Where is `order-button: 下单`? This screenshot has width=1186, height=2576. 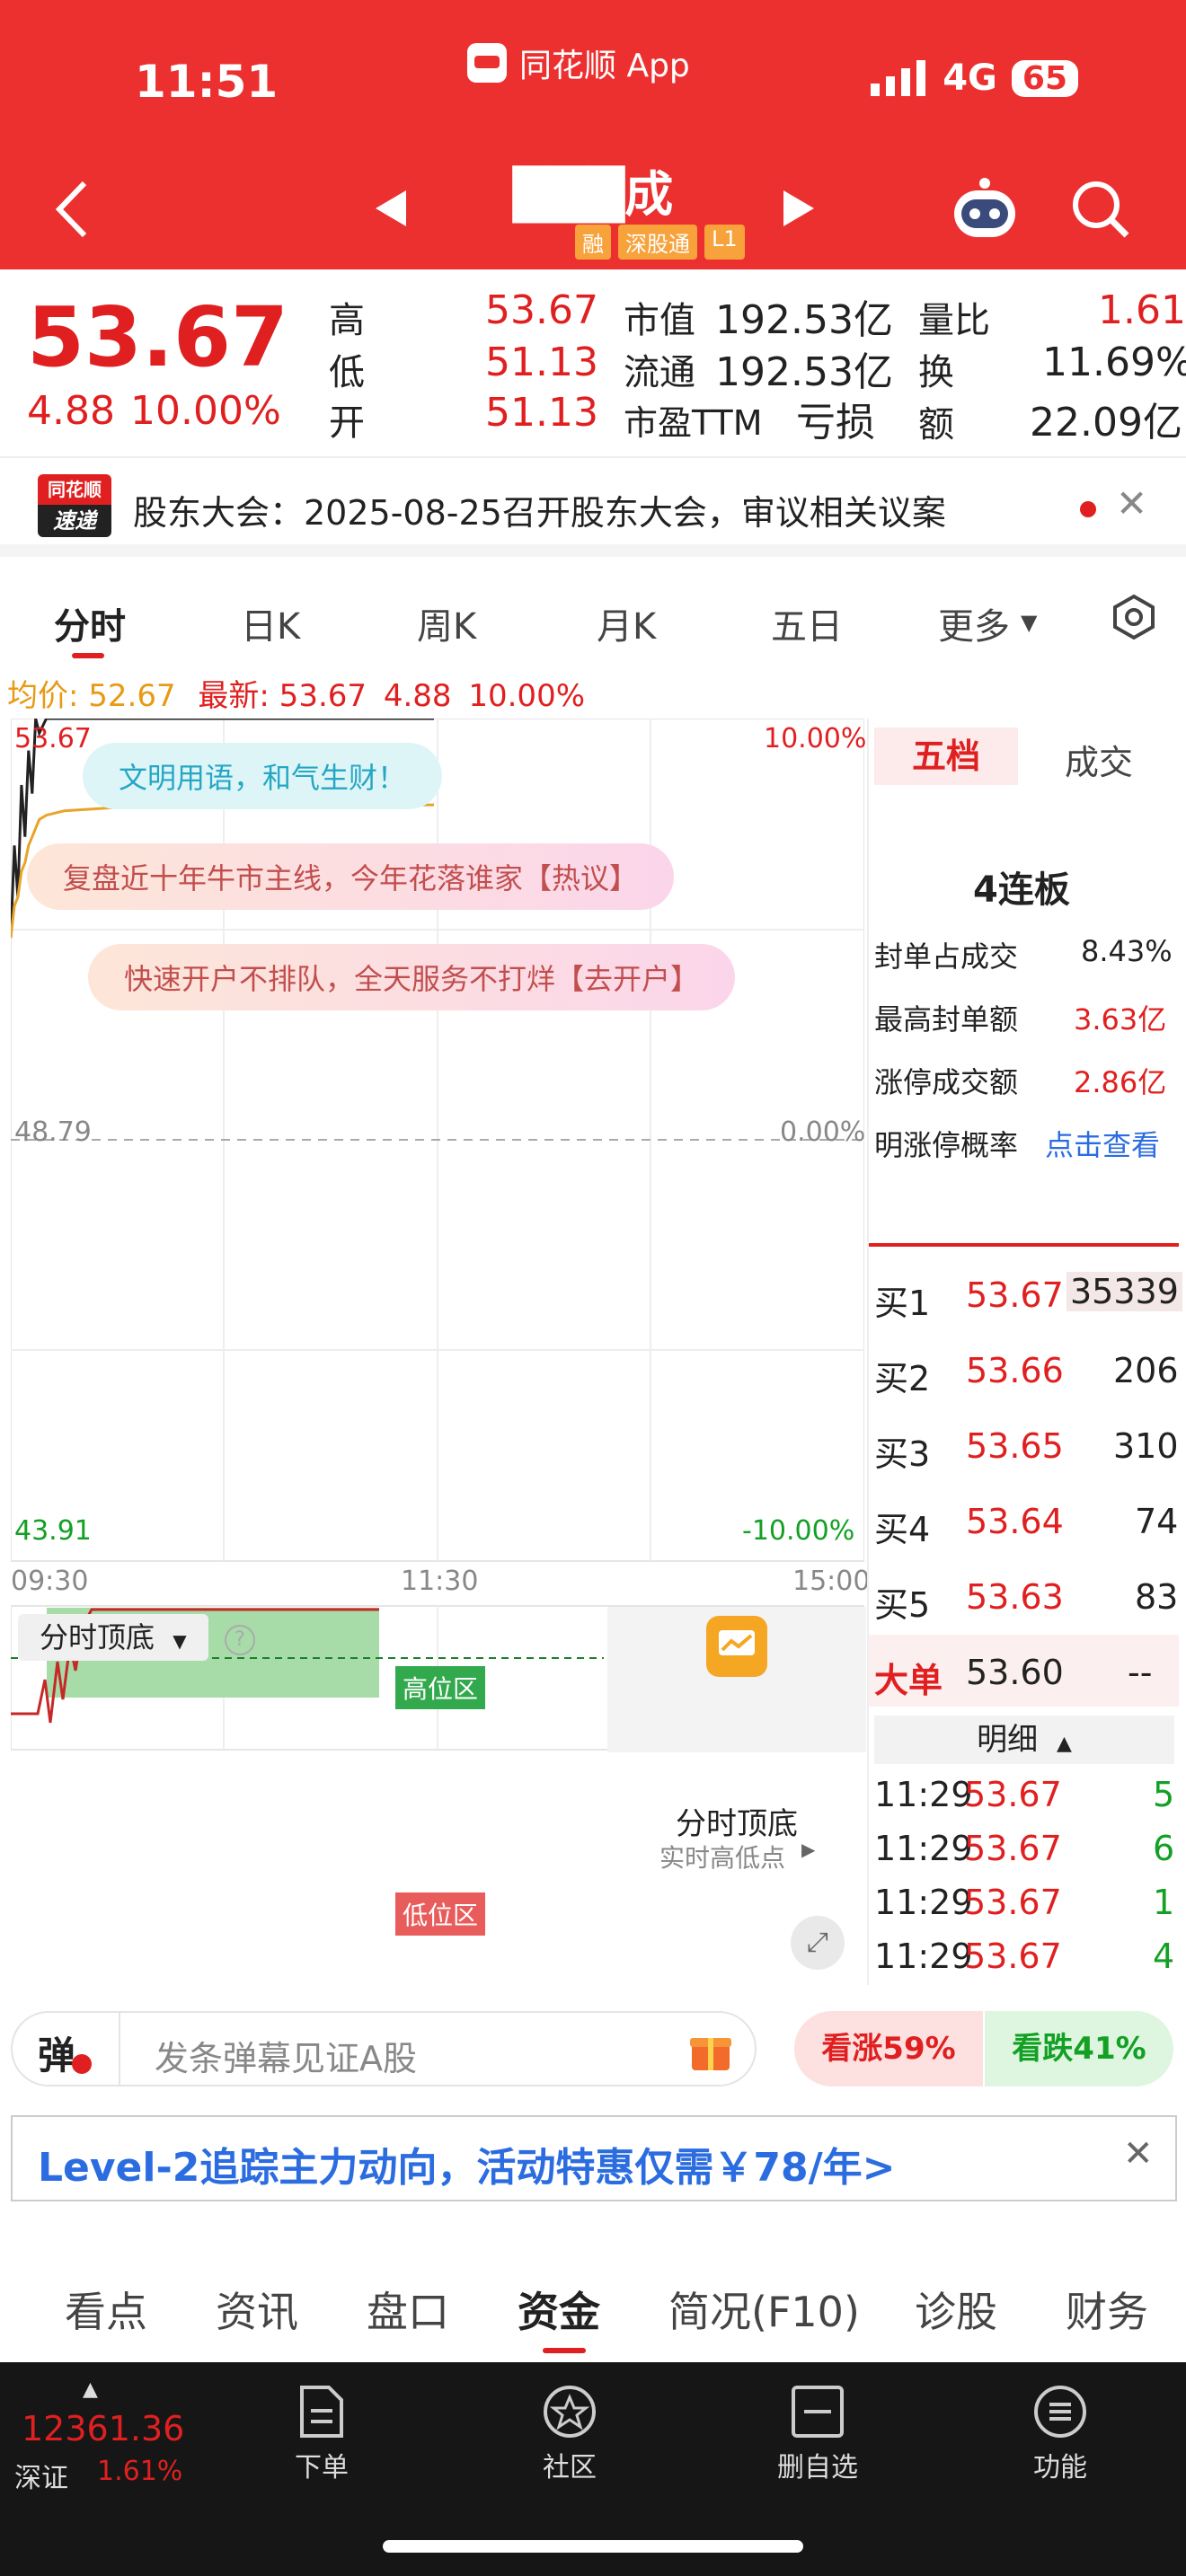 order-button: 下单 is located at coordinates (322, 2434).